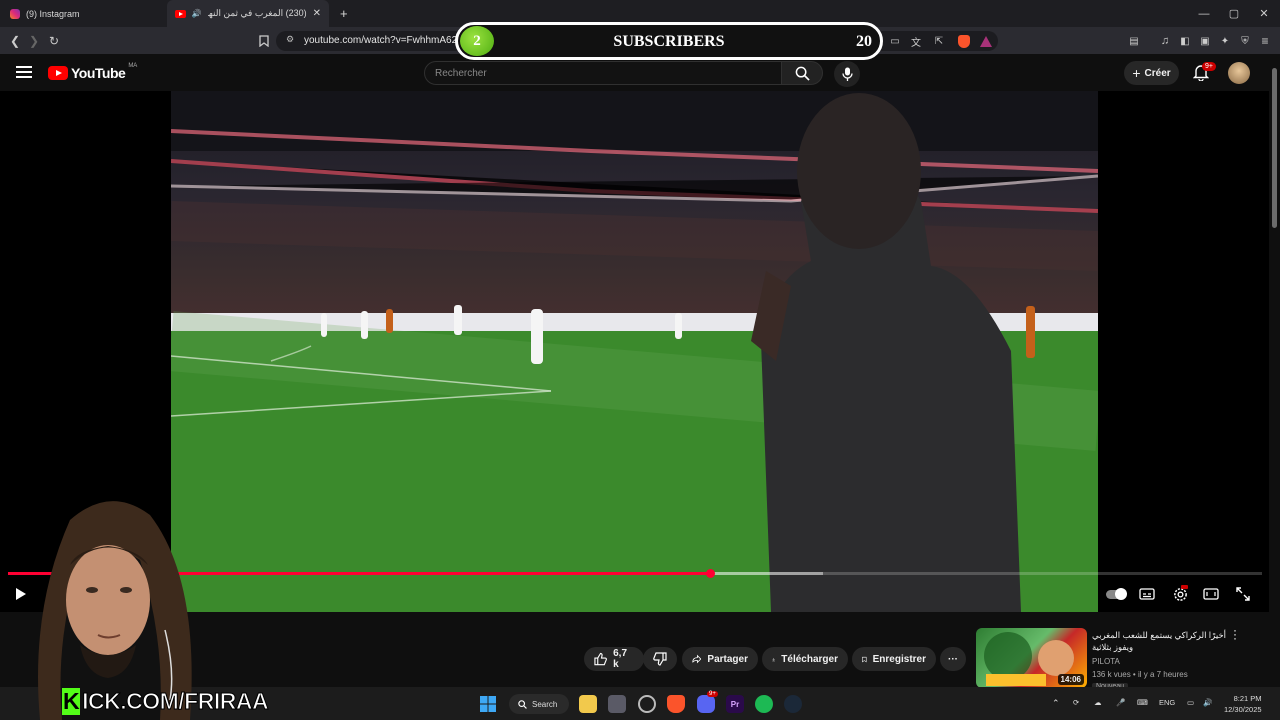  I want to click on brave-browser-icon, so click(676, 704).